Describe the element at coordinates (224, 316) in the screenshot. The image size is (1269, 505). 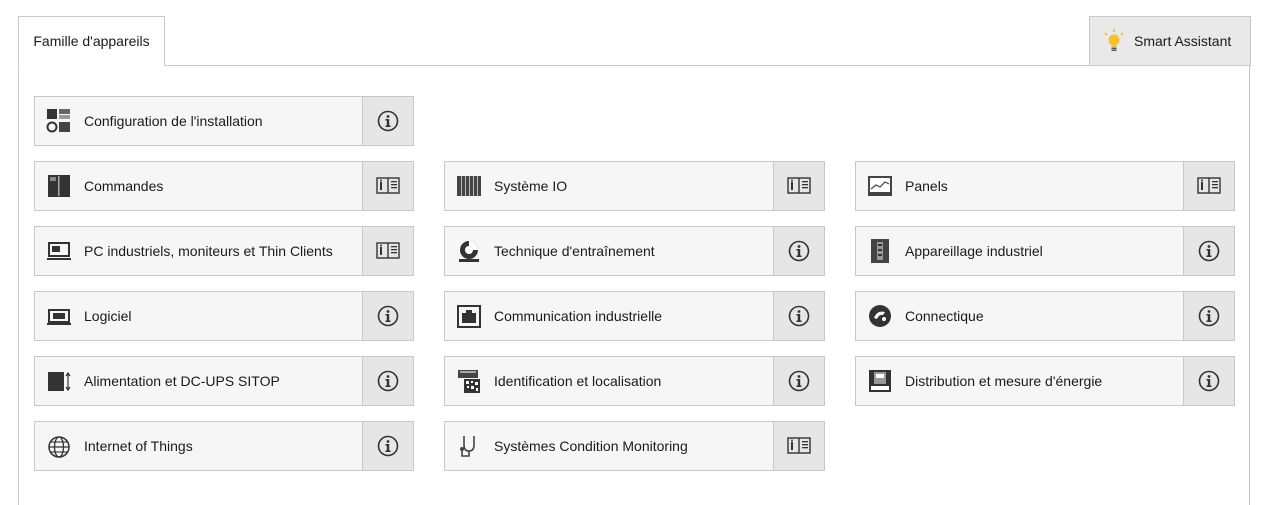
I see `tile-software: Logiciel` at that location.